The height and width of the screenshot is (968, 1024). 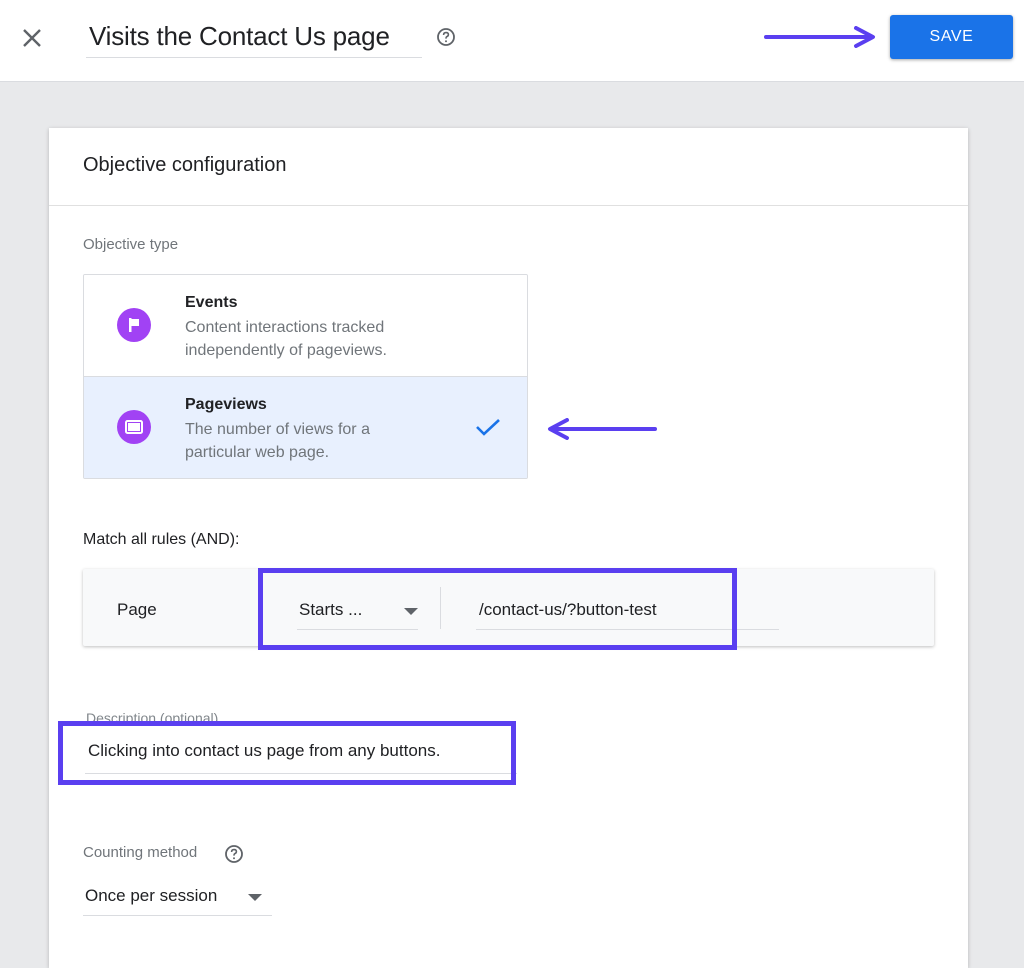 What do you see at coordinates (819, 37) in the screenshot?
I see `annotation-arrow-right-icon` at bounding box center [819, 37].